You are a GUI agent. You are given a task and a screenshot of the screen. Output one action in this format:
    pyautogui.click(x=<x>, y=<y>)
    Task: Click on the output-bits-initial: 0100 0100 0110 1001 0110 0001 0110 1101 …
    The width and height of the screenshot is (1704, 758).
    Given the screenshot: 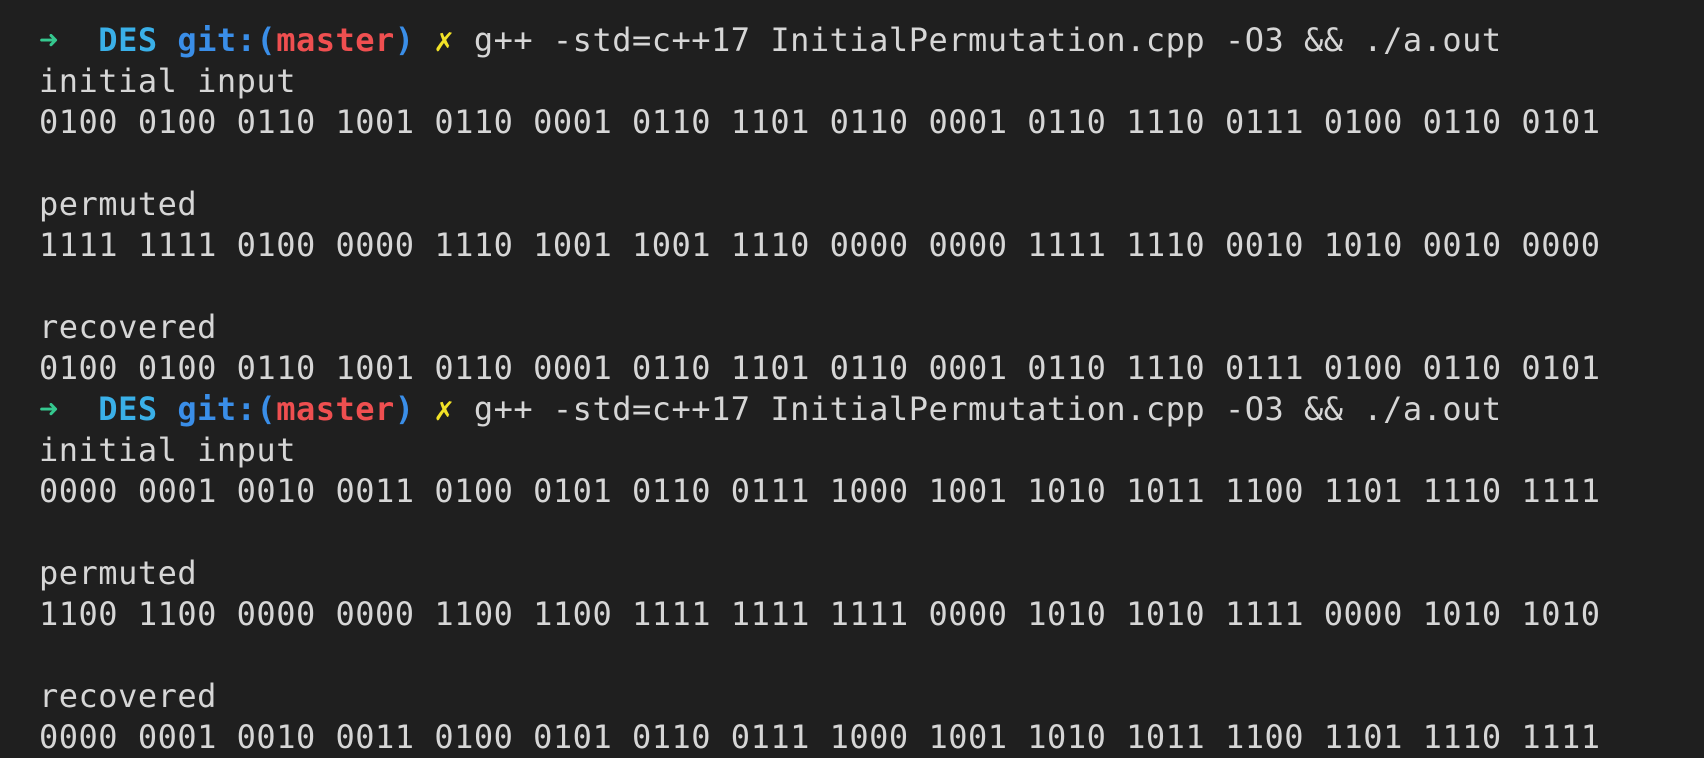 What is the action you would take?
    pyautogui.click(x=820, y=122)
    